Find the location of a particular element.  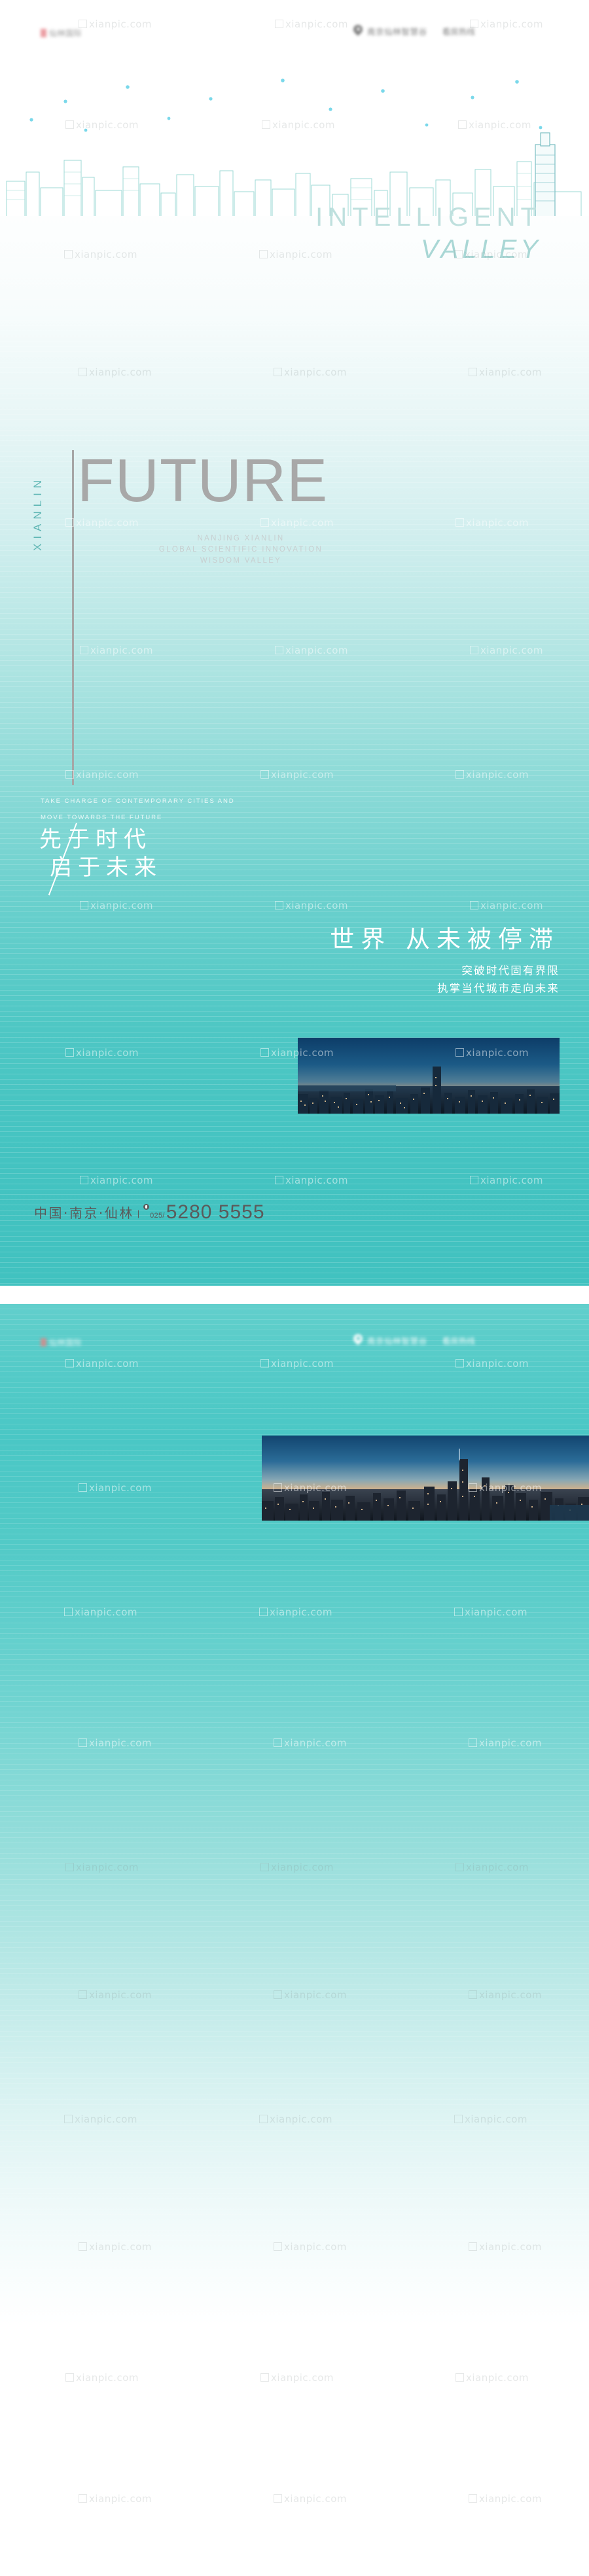

brand-subline-2: GLOBAL SCIENTIFIC INNOVATION is located at coordinates (241, 550).